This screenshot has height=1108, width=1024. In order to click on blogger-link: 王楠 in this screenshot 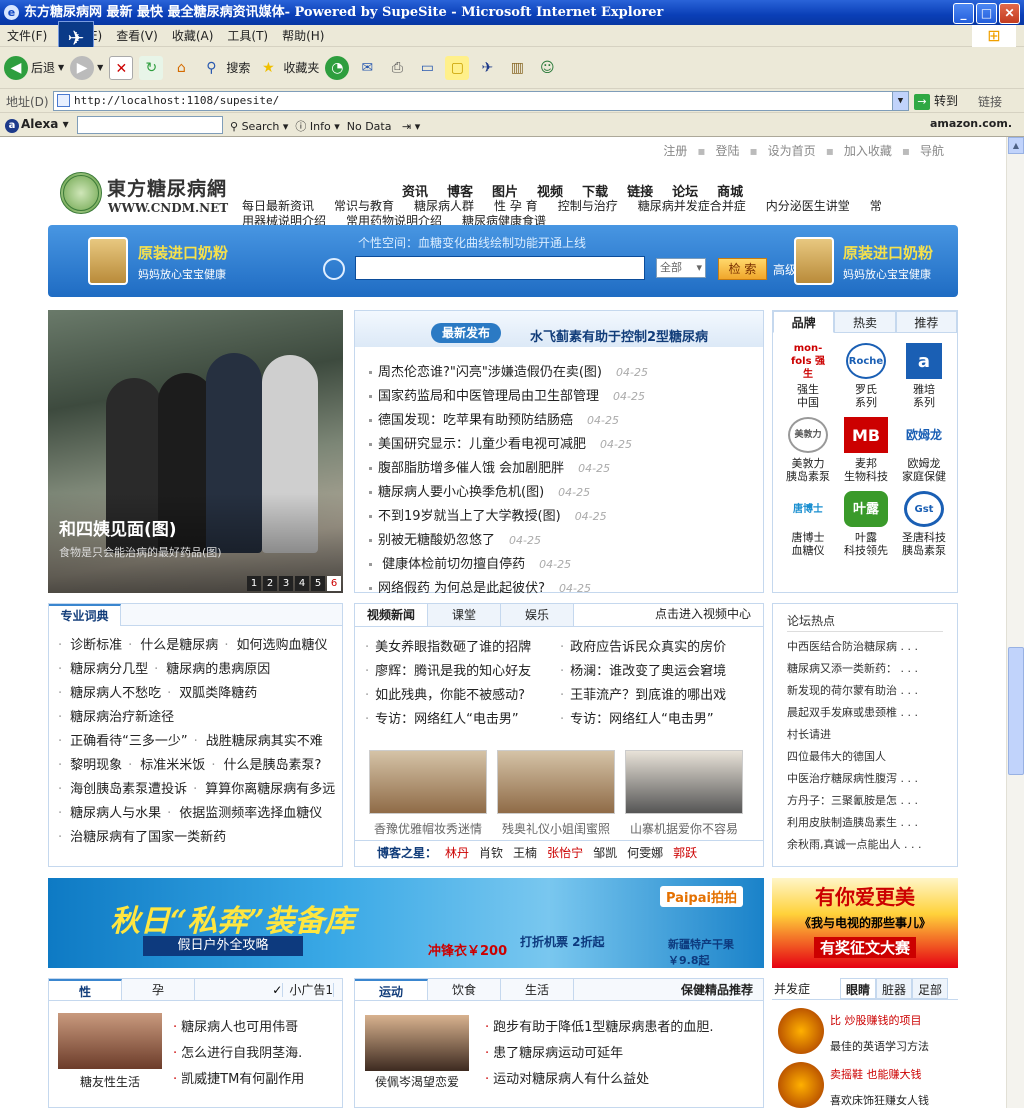, I will do `click(525, 853)`.